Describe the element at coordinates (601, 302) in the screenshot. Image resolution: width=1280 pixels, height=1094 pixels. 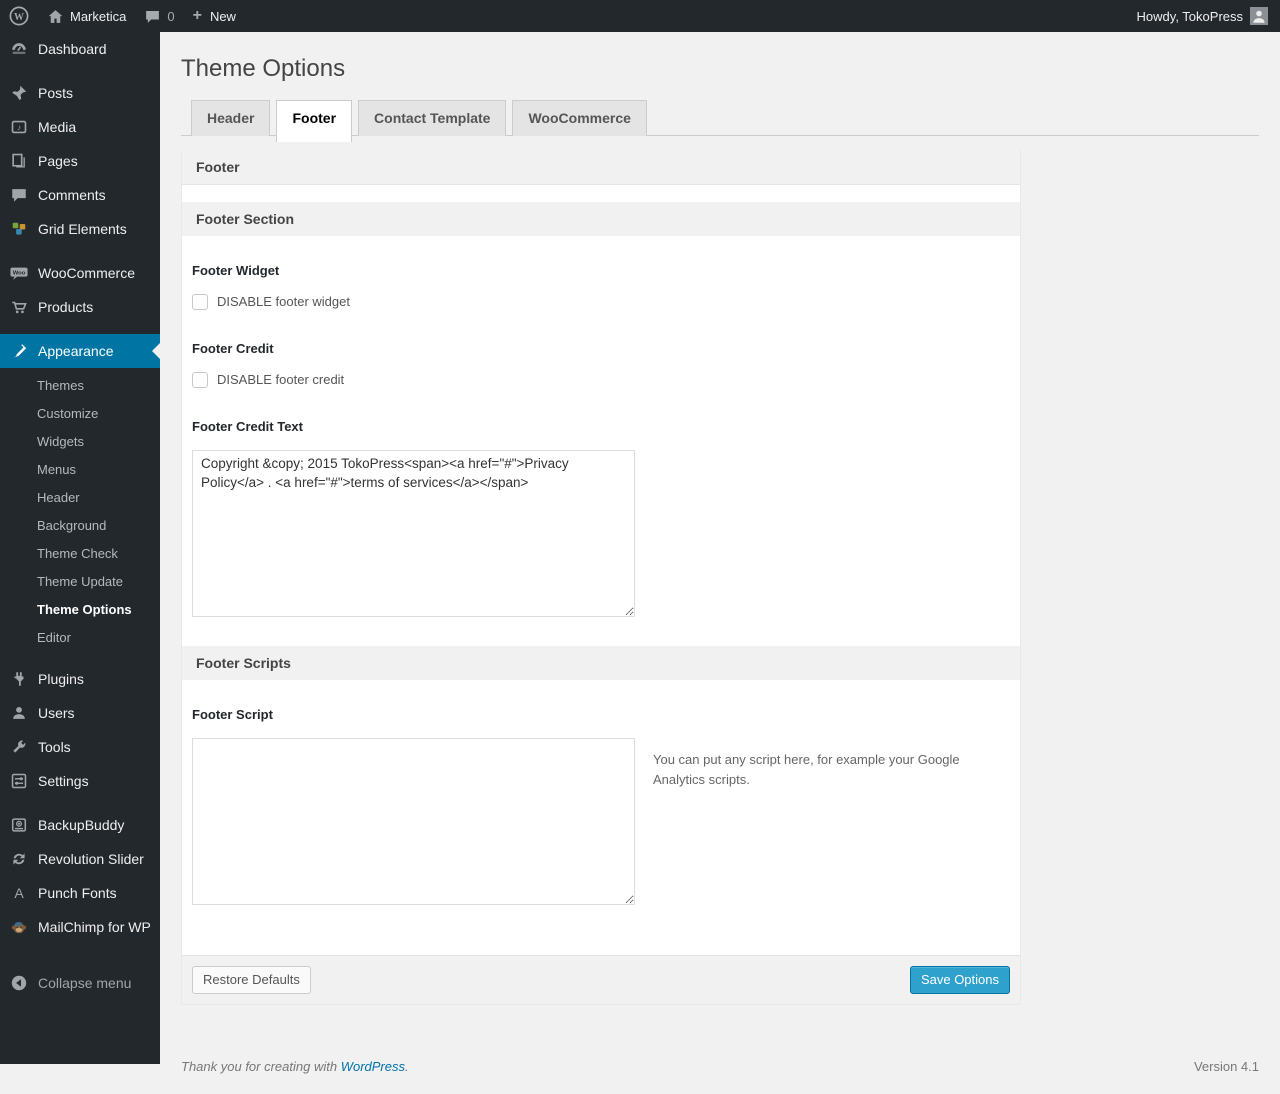
I see `footer-widget-checkbox-row: DISABLE footer widget` at that location.